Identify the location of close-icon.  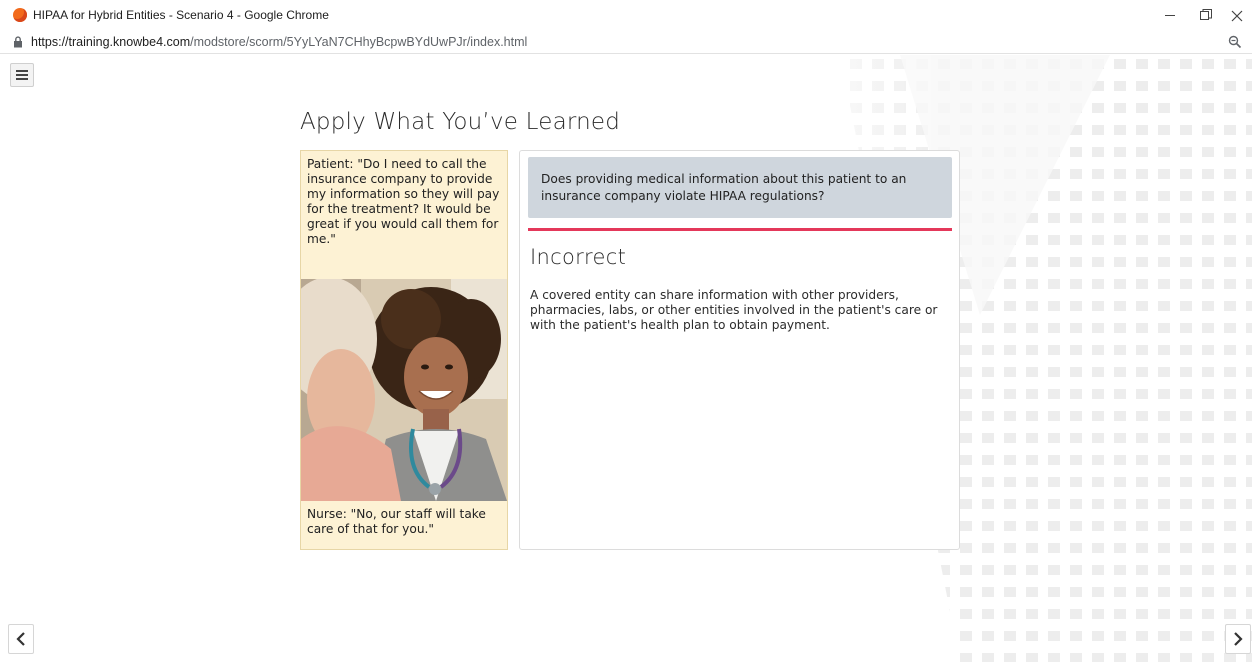
(1237, 15).